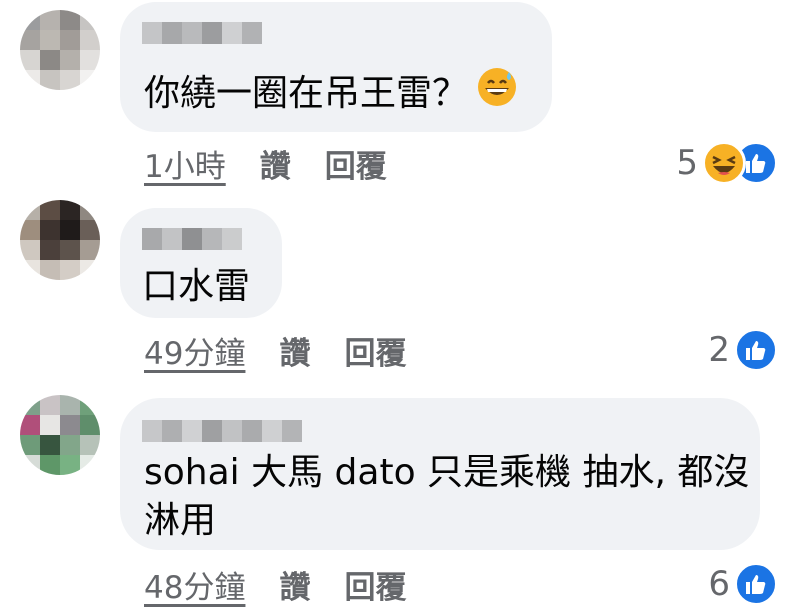 This screenshot has height=615, width=800. I want to click on comment-text: 口水雷, so click(196, 286).